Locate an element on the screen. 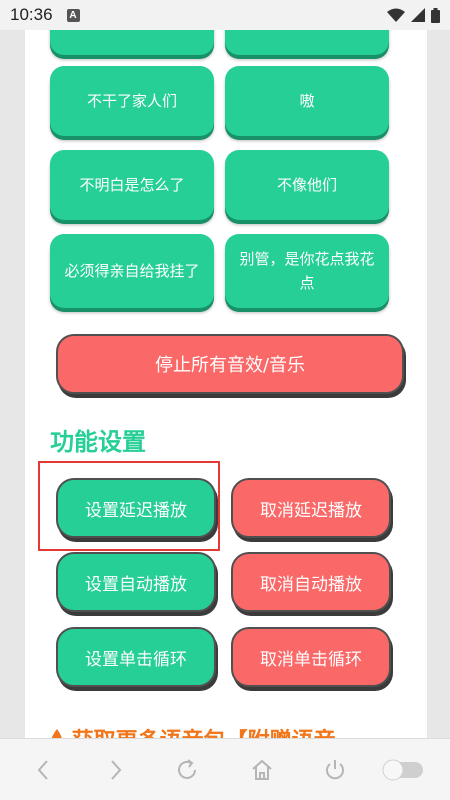 Image resolution: width=450 pixels, height=800 pixels. forward-icon is located at coordinates (116, 770).